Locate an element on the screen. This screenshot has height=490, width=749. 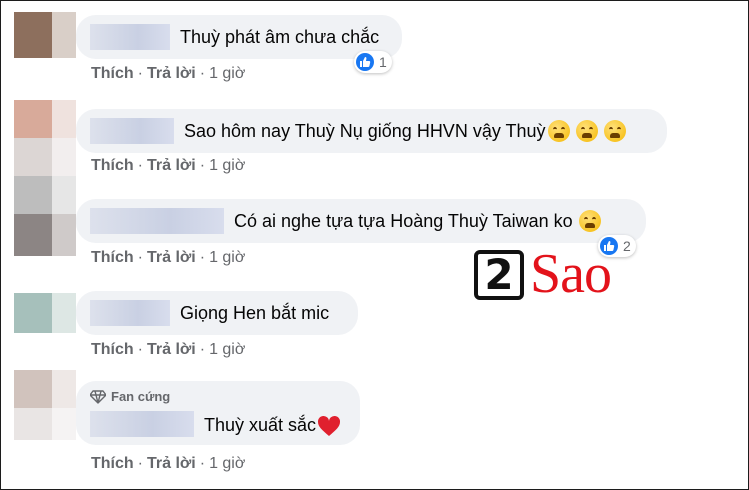
red-heart-emoji is located at coordinates (329, 425).